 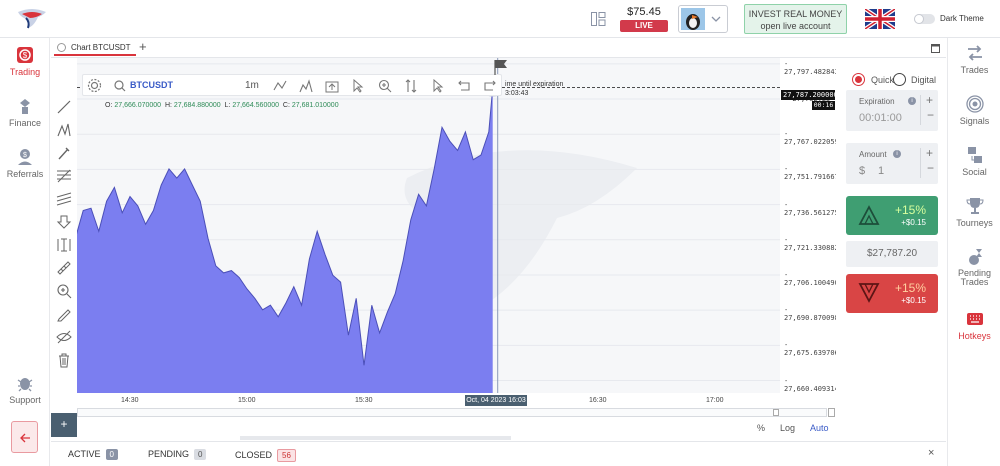 I want to click on nav-support: Support, so click(x=25, y=389).